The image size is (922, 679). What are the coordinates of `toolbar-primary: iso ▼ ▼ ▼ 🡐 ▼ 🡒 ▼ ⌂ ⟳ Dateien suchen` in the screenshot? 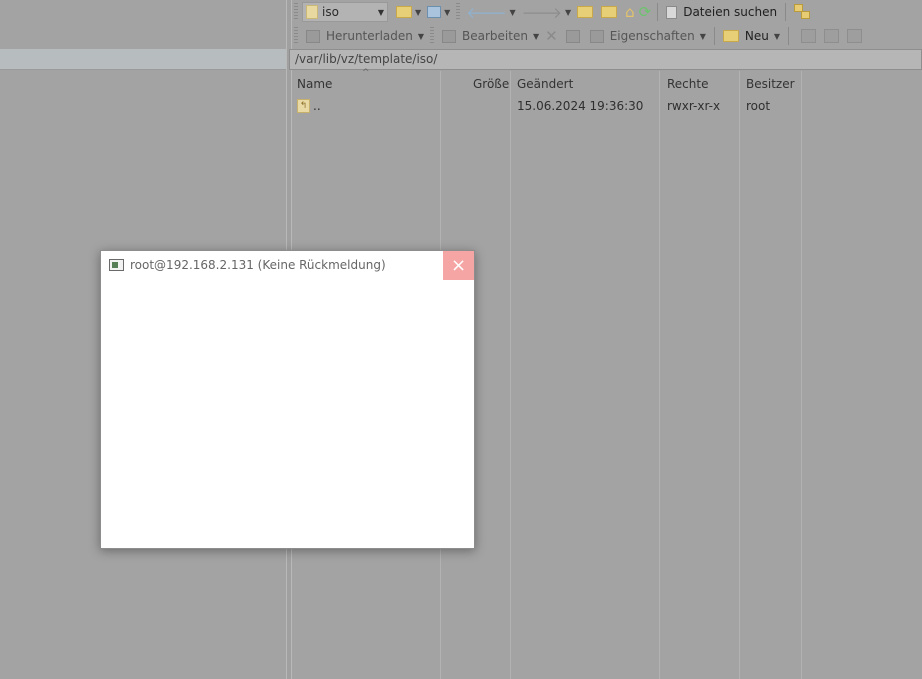 It's located at (607, 12).